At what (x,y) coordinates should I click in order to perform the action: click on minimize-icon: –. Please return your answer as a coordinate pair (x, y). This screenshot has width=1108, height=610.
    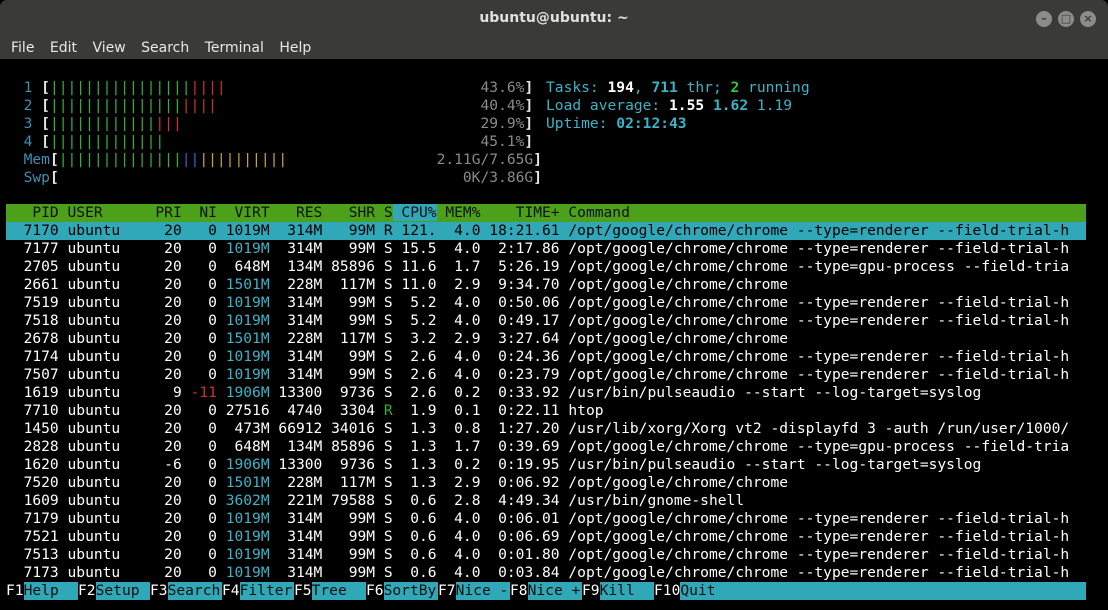
    Looking at the image, I should click on (1044, 19).